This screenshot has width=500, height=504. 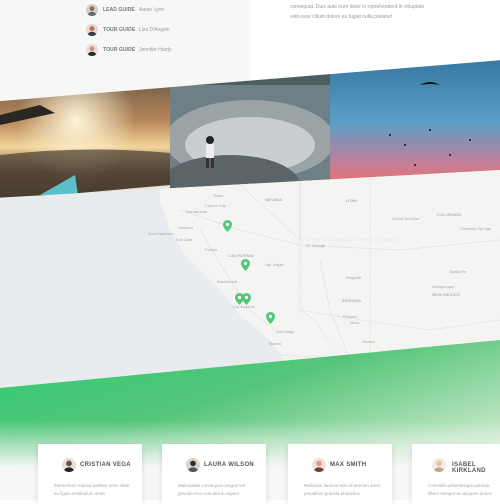 I want to click on map-label: COLORADO, so click(x=449, y=214).